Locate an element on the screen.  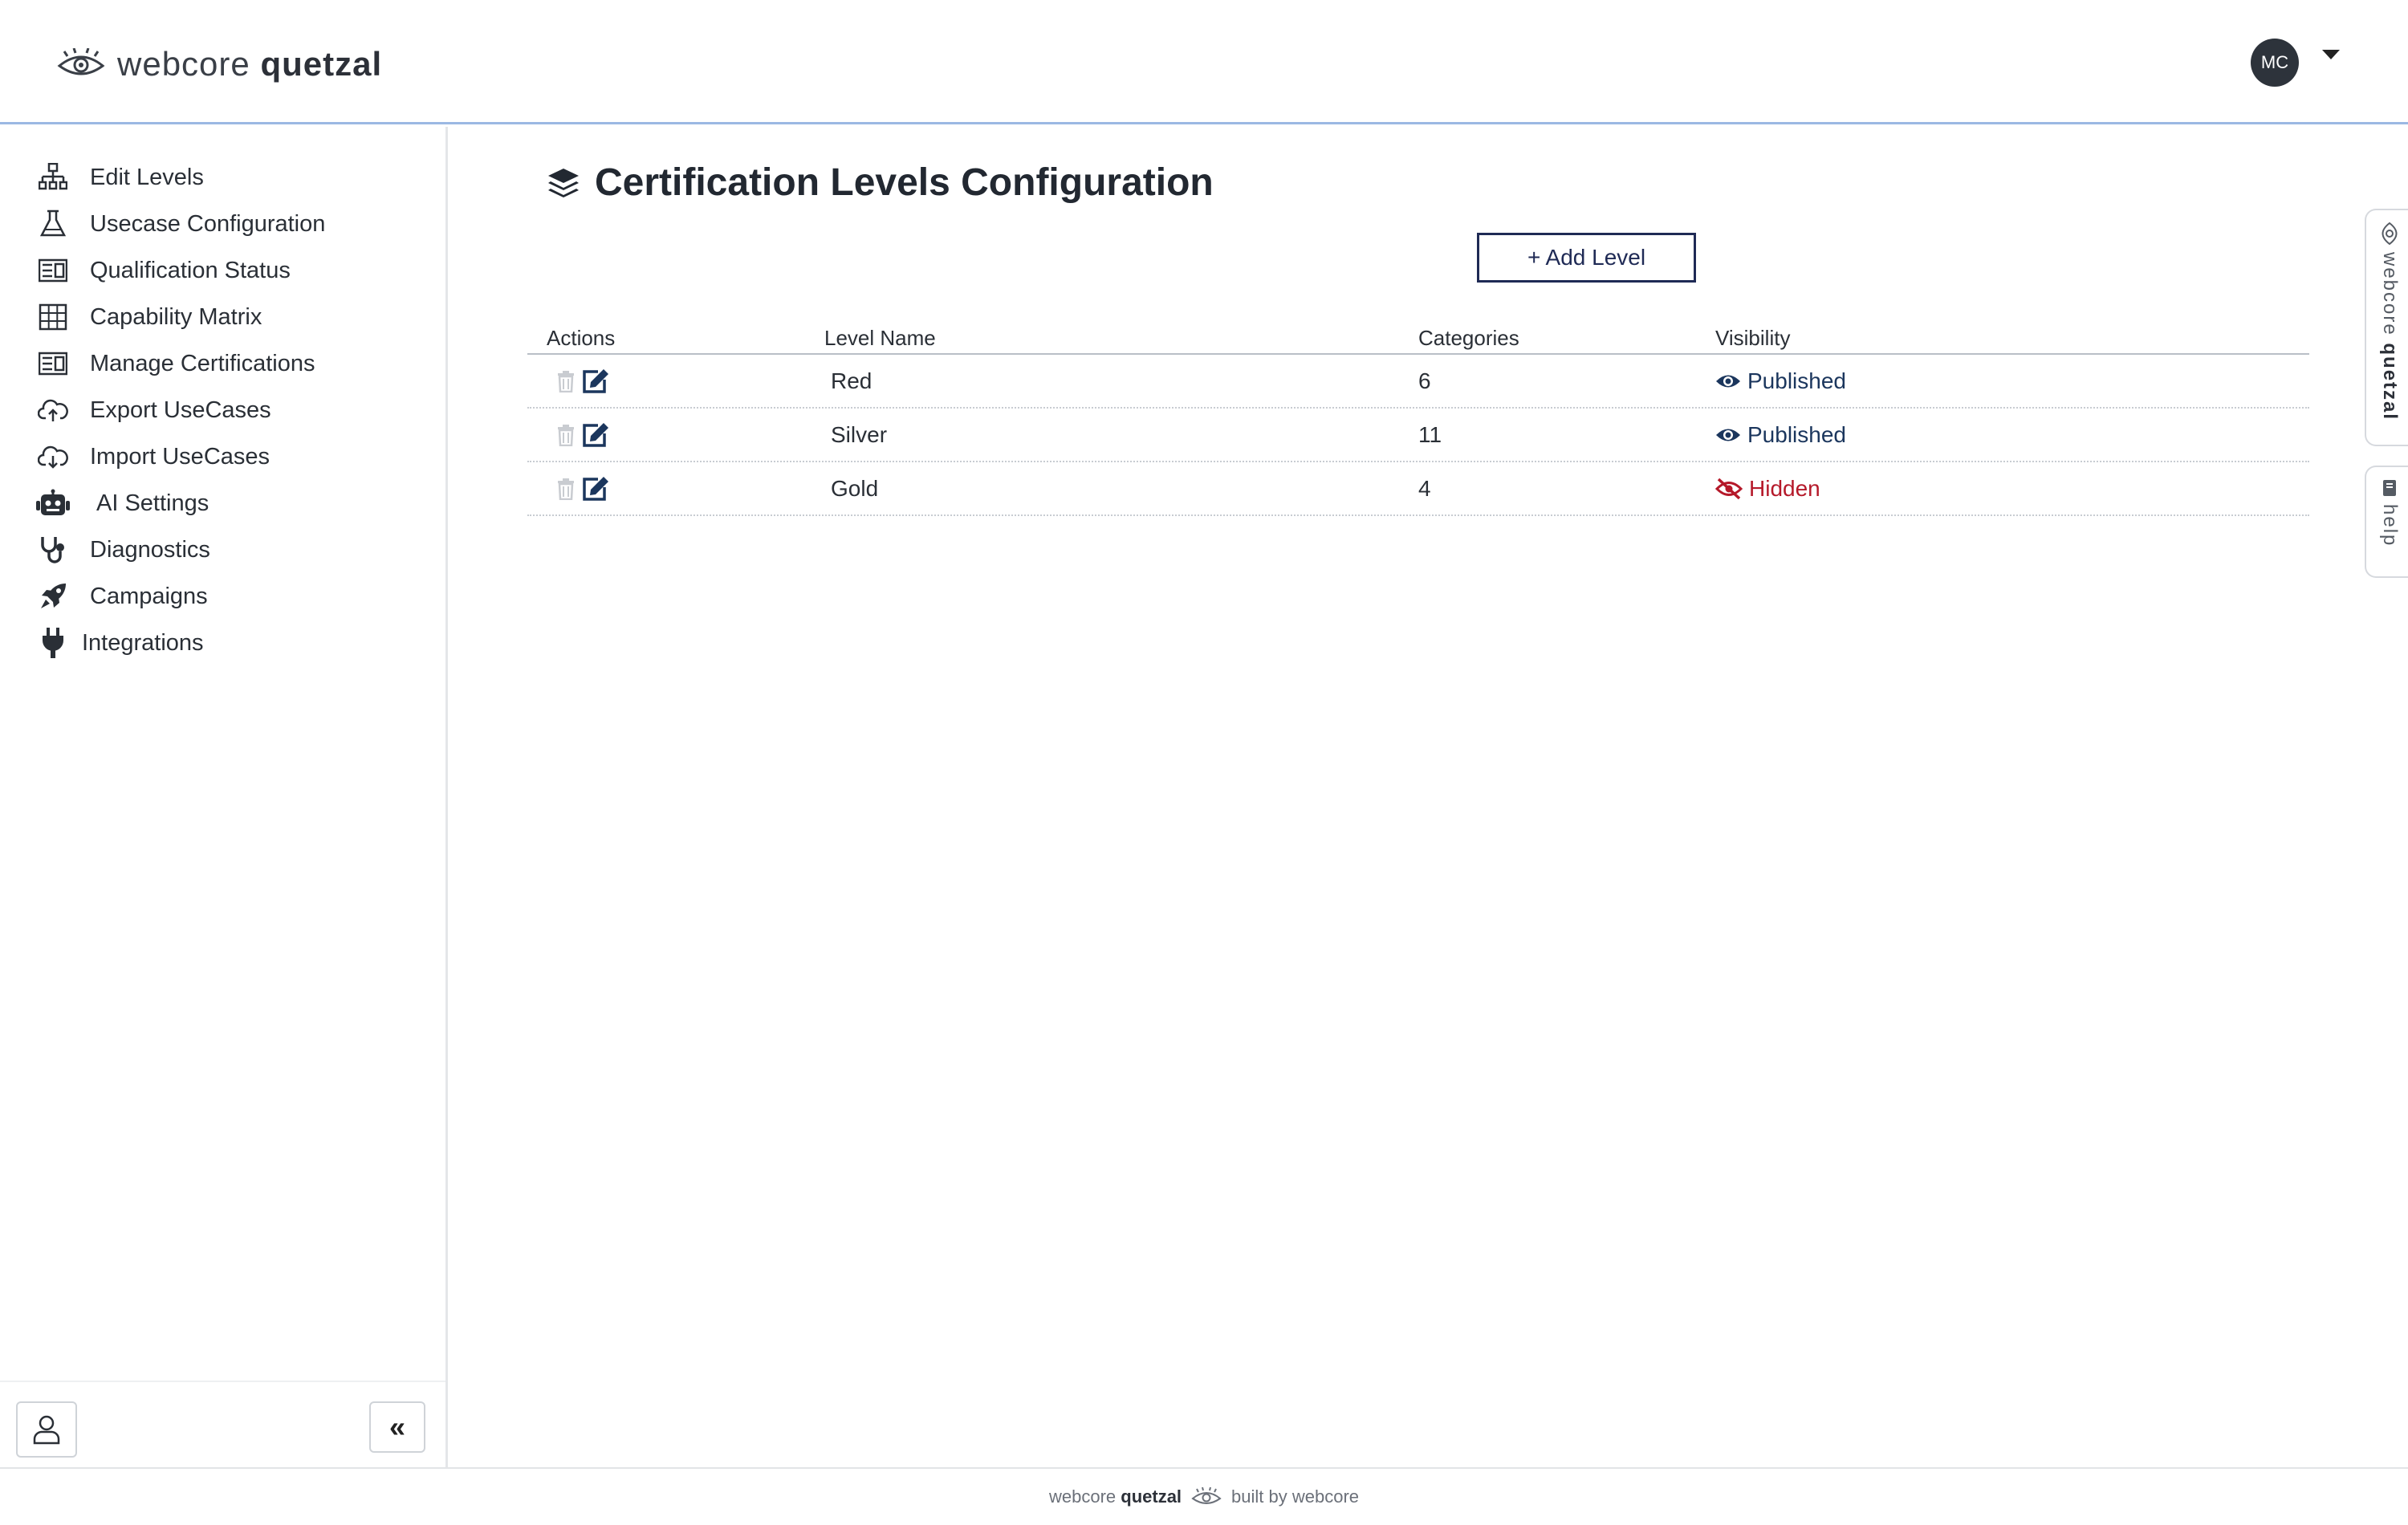
sidebar-item-qualification-status: Qualification Status is located at coordinates (222, 271).